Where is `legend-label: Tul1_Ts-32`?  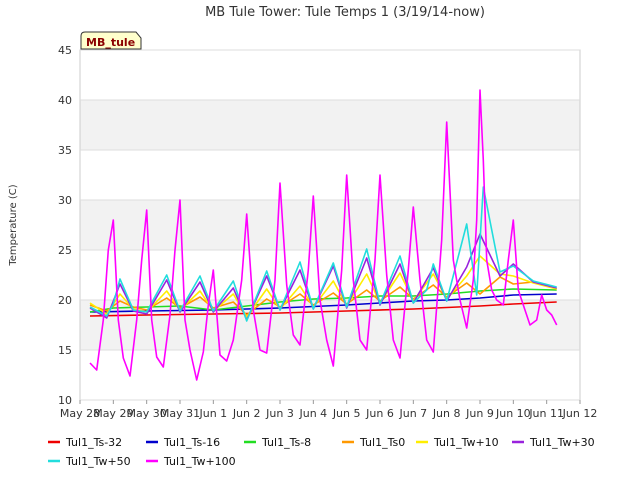 legend-label: Tul1_Ts-32 is located at coordinates (93, 442).